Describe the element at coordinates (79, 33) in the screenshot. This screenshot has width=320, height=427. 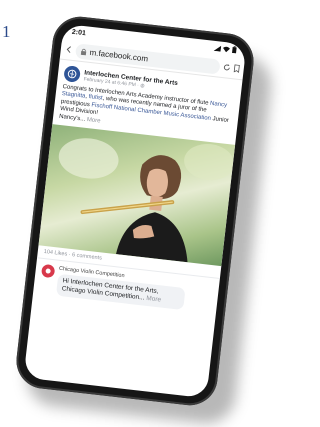
I see `status-time: 2:01` at that location.